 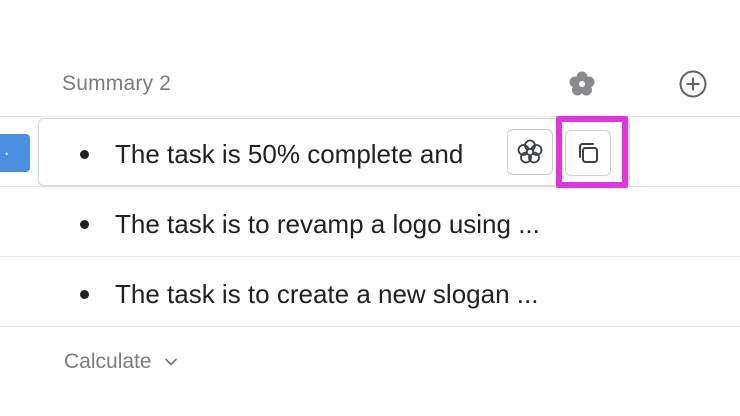 I want to click on adjacent-cell-tag: ., so click(x=15, y=153).